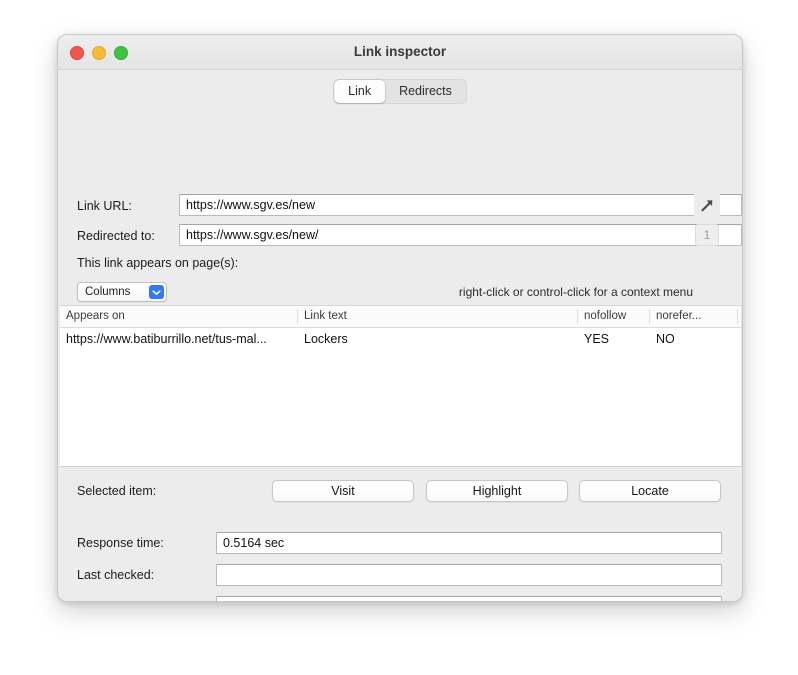 The height and width of the screenshot is (675, 798). What do you see at coordinates (425, 91) in the screenshot?
I see `tab-redirects: Redirects` at bounding box center [425, 91].